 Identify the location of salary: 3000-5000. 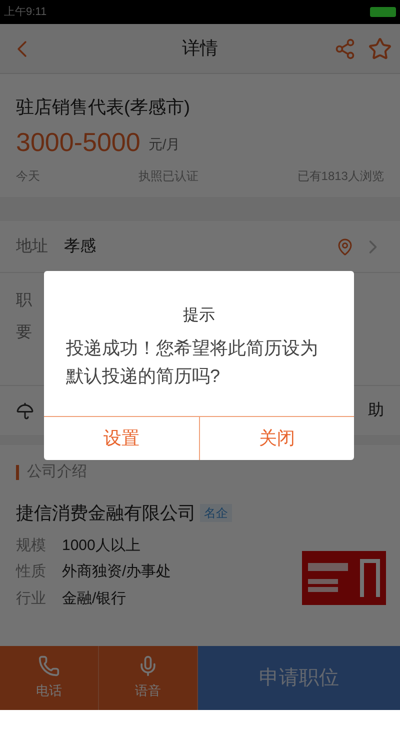
(78, 142).